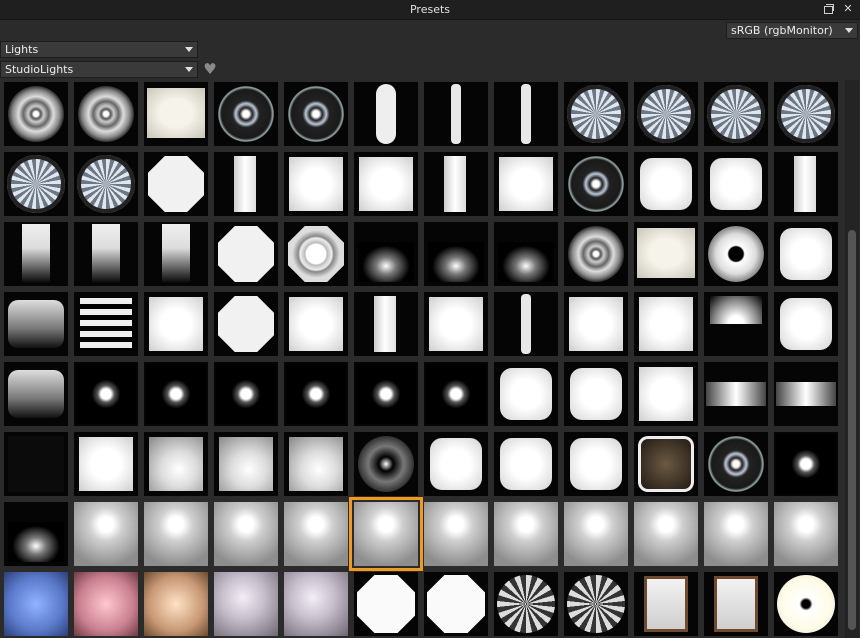 This screenshot has height=638, width=860. I want to click on vertical-scrollbar, so click(852, 359).